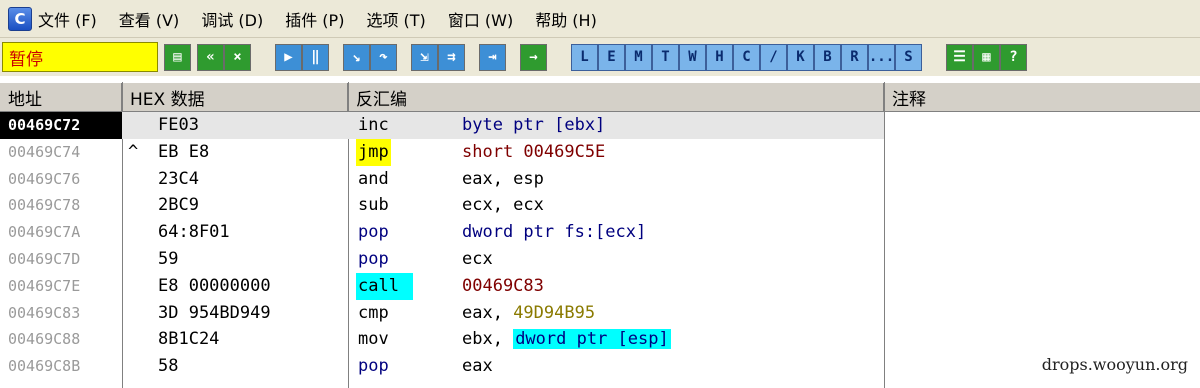  I want to click on row-address: 00469C78, so click(44, 205).